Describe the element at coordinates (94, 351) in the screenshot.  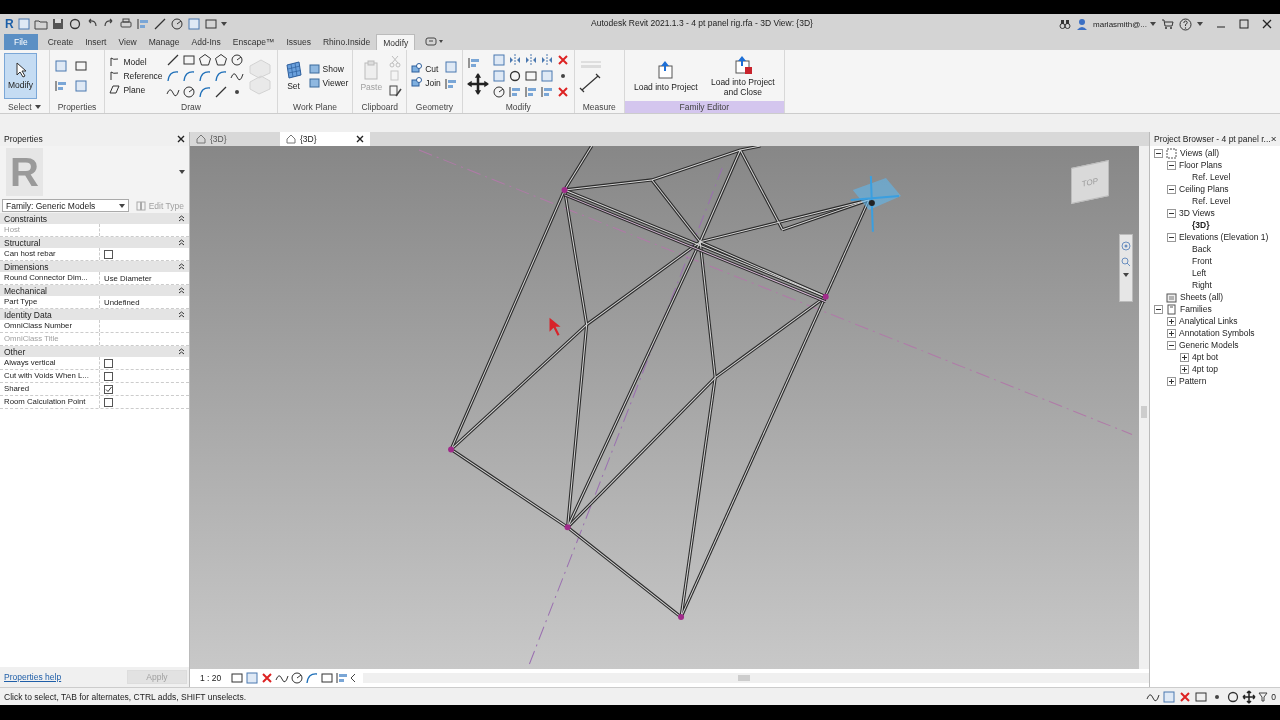
I see `group-header: Other` at that location.